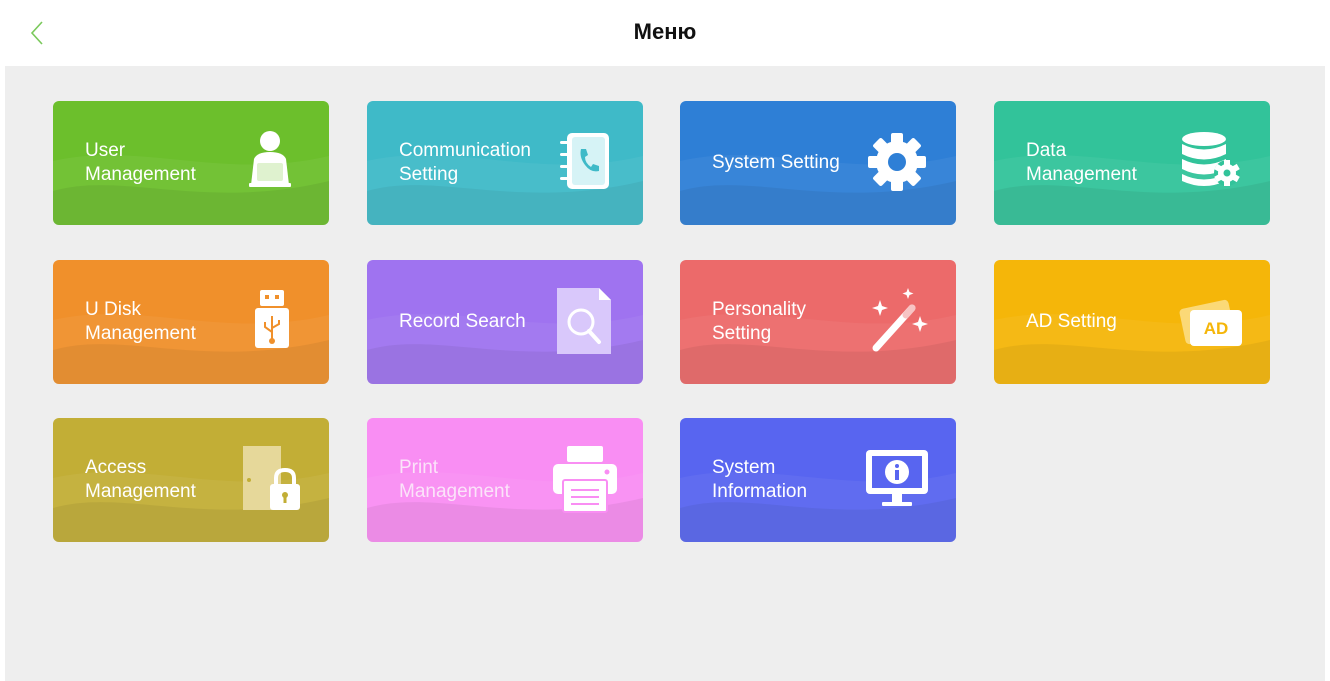 This screenshot has height=681, width=1330. I want to click on tile-label: U Disk Management, so click(140, 321).